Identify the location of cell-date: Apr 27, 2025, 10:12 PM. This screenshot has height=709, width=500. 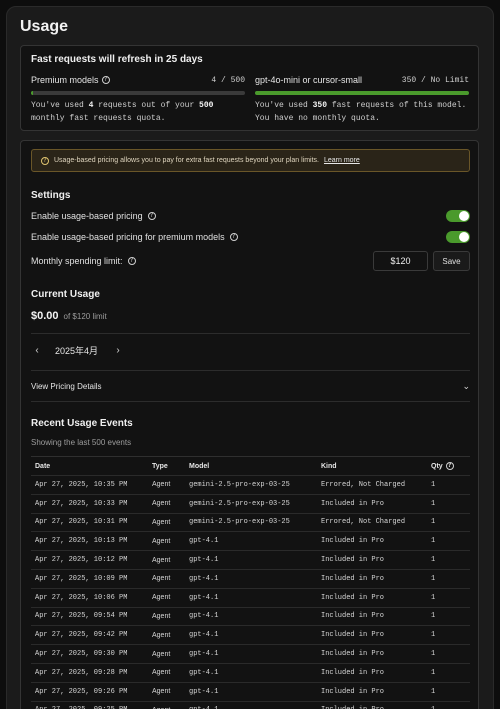
(81, 560).